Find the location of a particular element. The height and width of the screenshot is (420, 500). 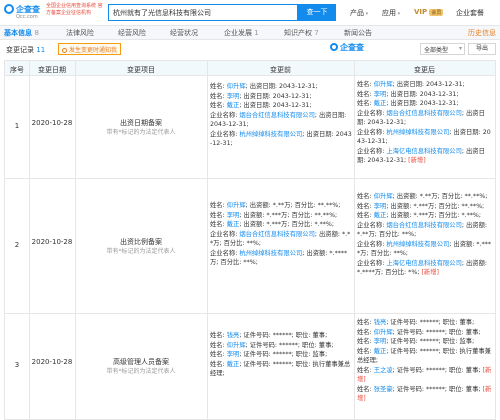

tab-business-risk: 经营风险 is located at coordinates (132, 33).